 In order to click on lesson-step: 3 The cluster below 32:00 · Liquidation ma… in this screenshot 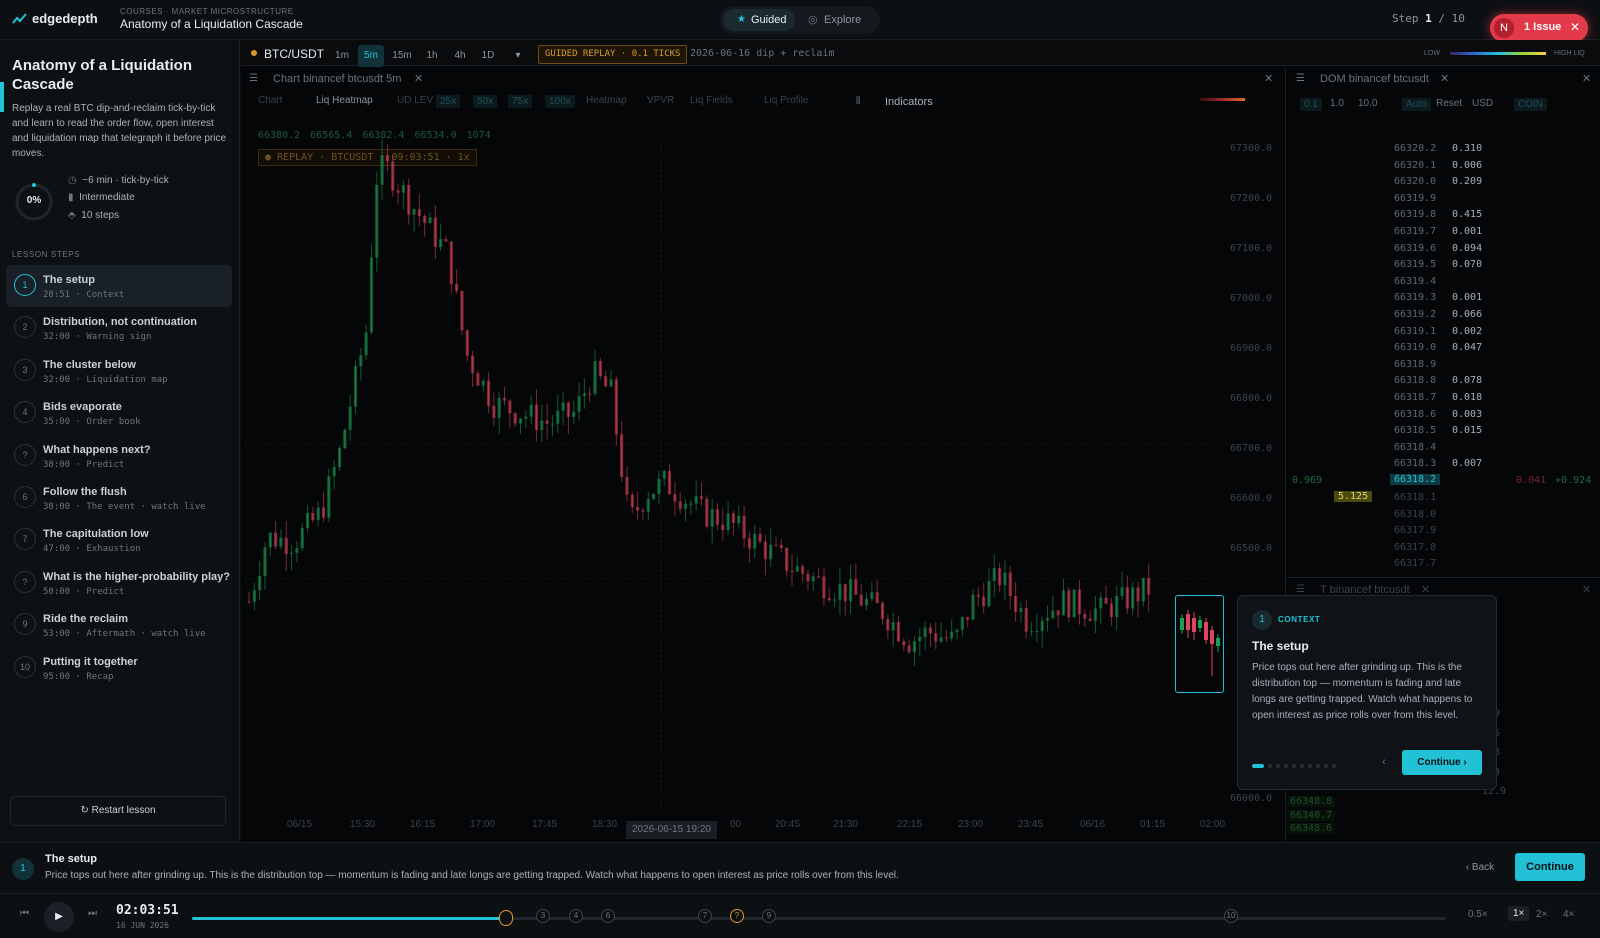, I will do `click(119, 371)`.